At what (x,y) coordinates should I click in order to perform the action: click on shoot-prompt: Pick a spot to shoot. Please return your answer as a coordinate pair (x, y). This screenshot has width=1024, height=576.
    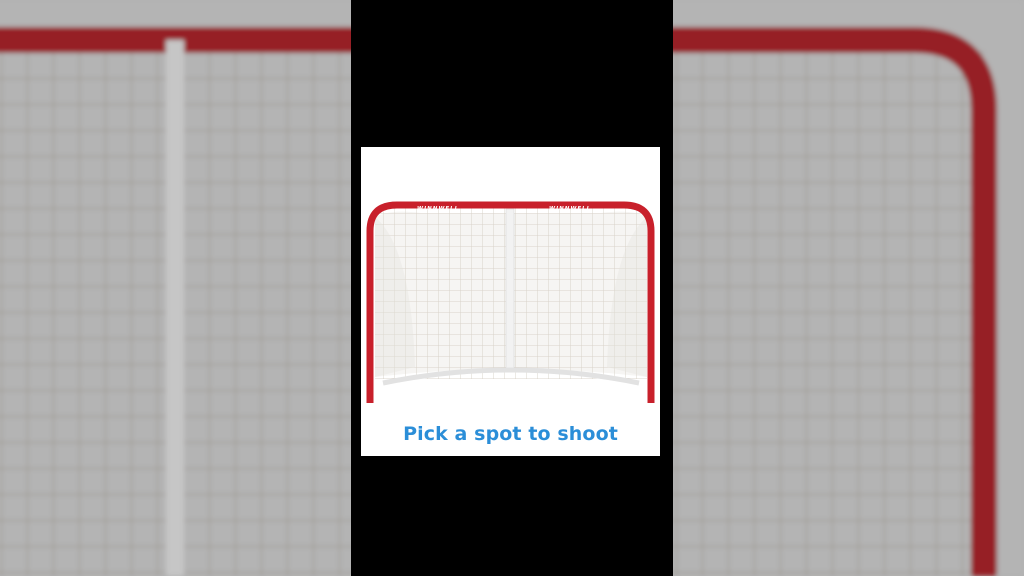
    Looking at the image, I should click on (510, 434).